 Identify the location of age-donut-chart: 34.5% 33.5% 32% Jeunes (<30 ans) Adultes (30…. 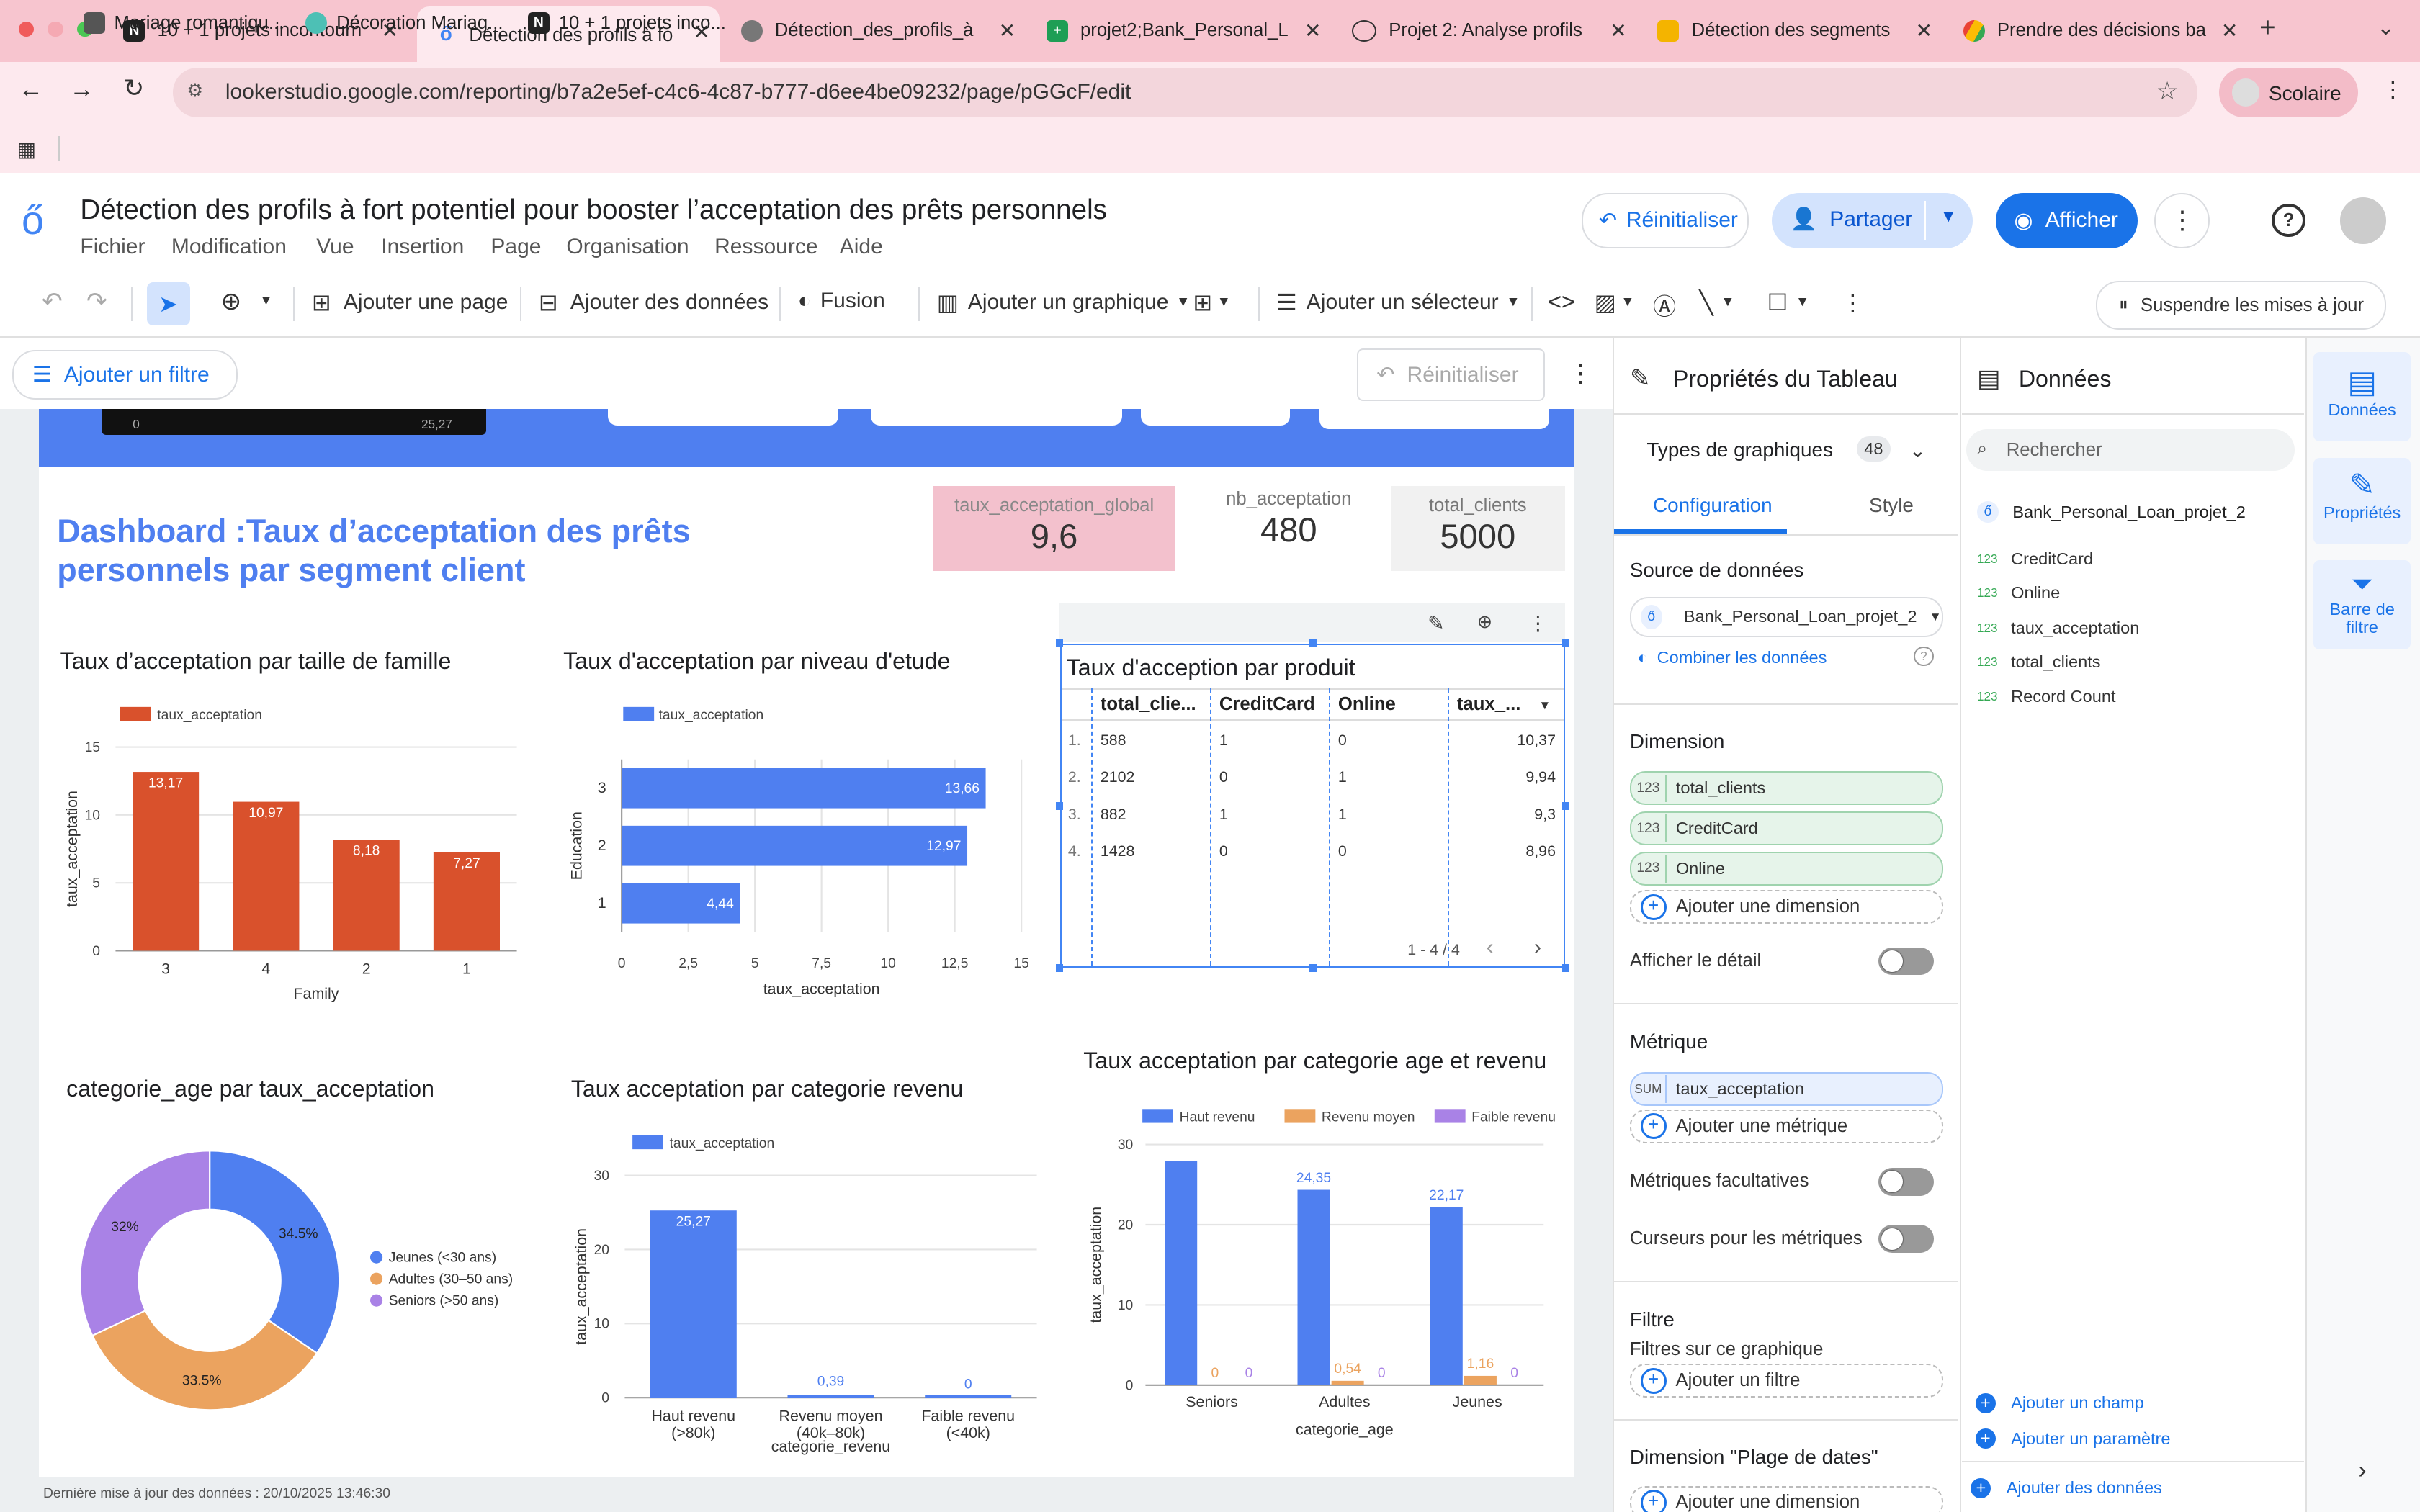
(293, 1280).